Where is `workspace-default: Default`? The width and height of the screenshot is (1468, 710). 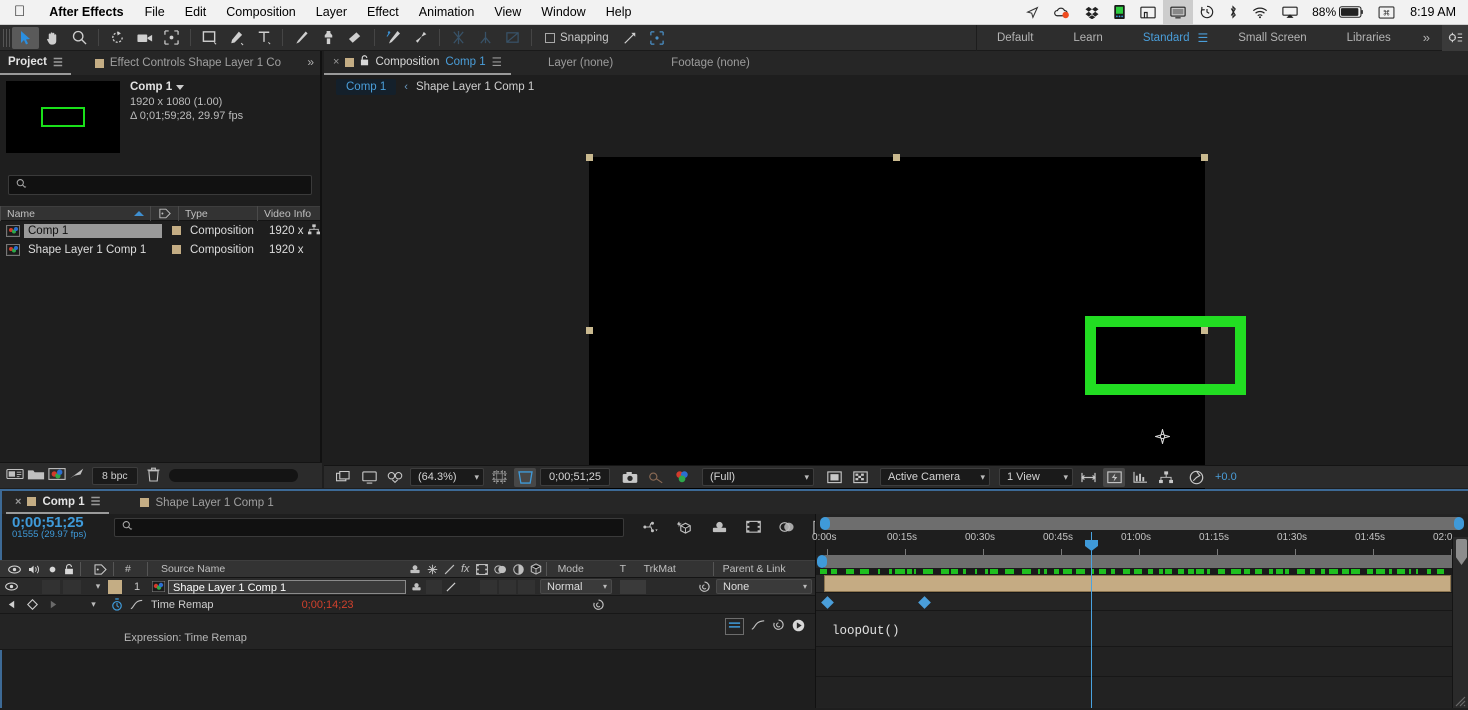 workspace-default: Default is located at coordinates (1015, 38).